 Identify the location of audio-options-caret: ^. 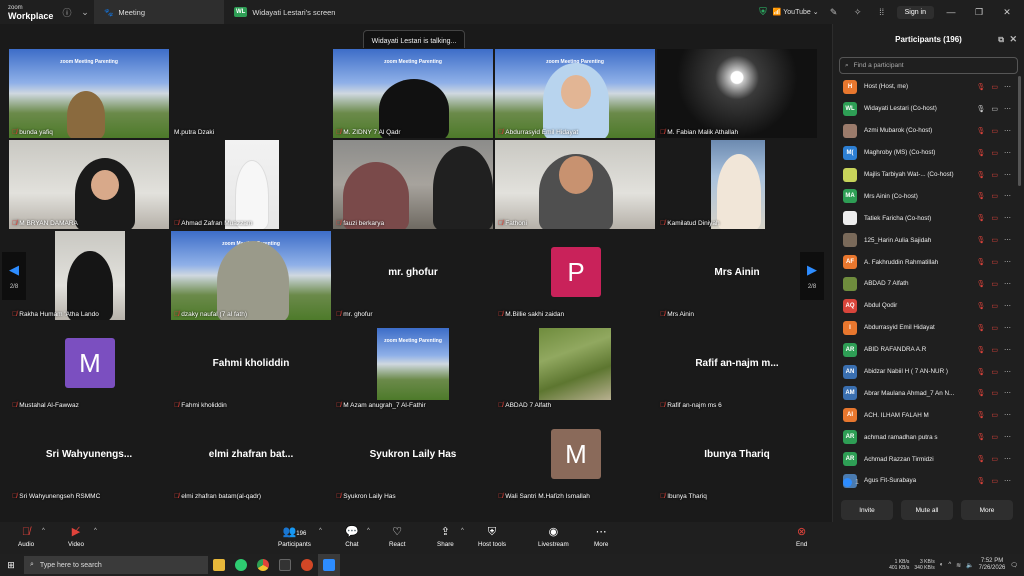
(43, 531).